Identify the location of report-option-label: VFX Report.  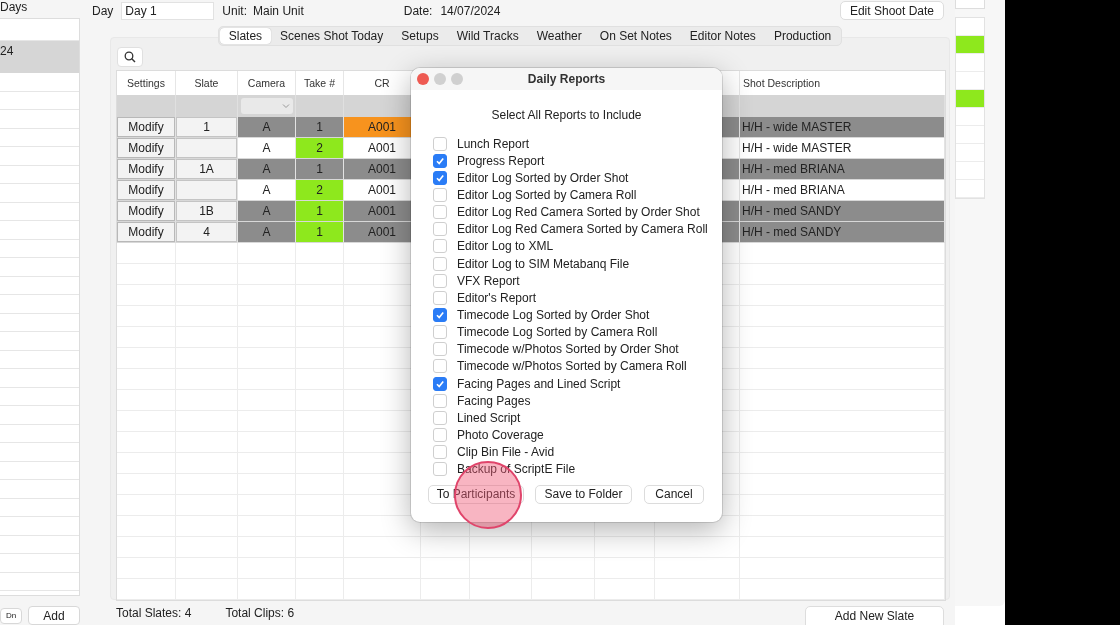
(488, 280).